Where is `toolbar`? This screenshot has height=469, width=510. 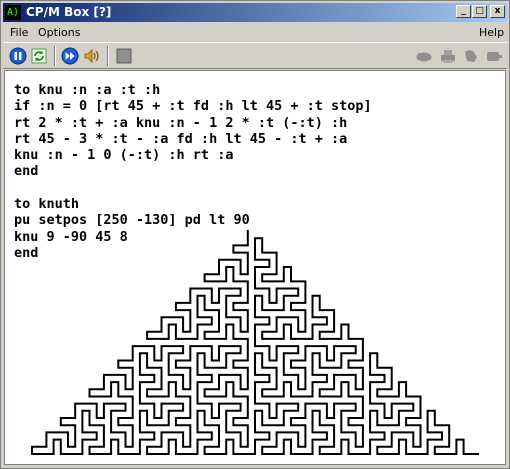
toolbar is located at coordinates (255, 55).